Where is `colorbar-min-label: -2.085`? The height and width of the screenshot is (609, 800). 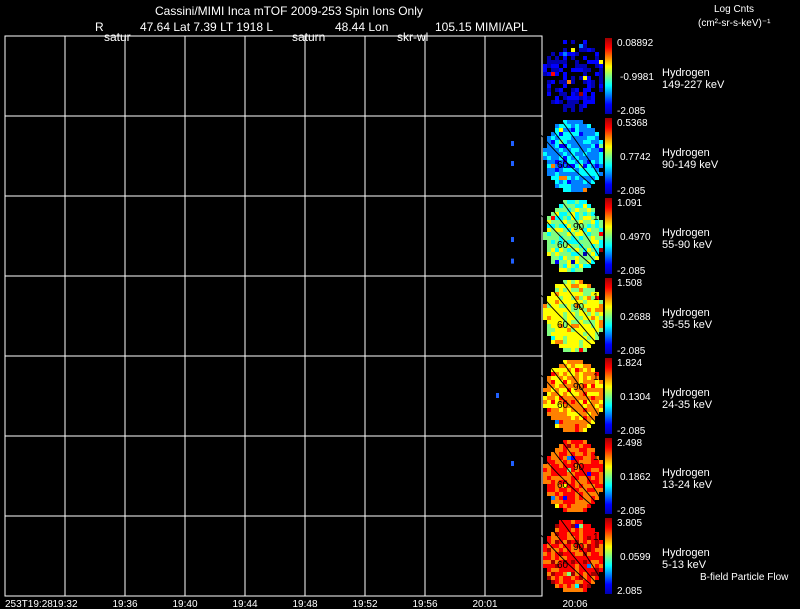
colorbar-min-label: -2.085 is located at coordinates (631, 111).